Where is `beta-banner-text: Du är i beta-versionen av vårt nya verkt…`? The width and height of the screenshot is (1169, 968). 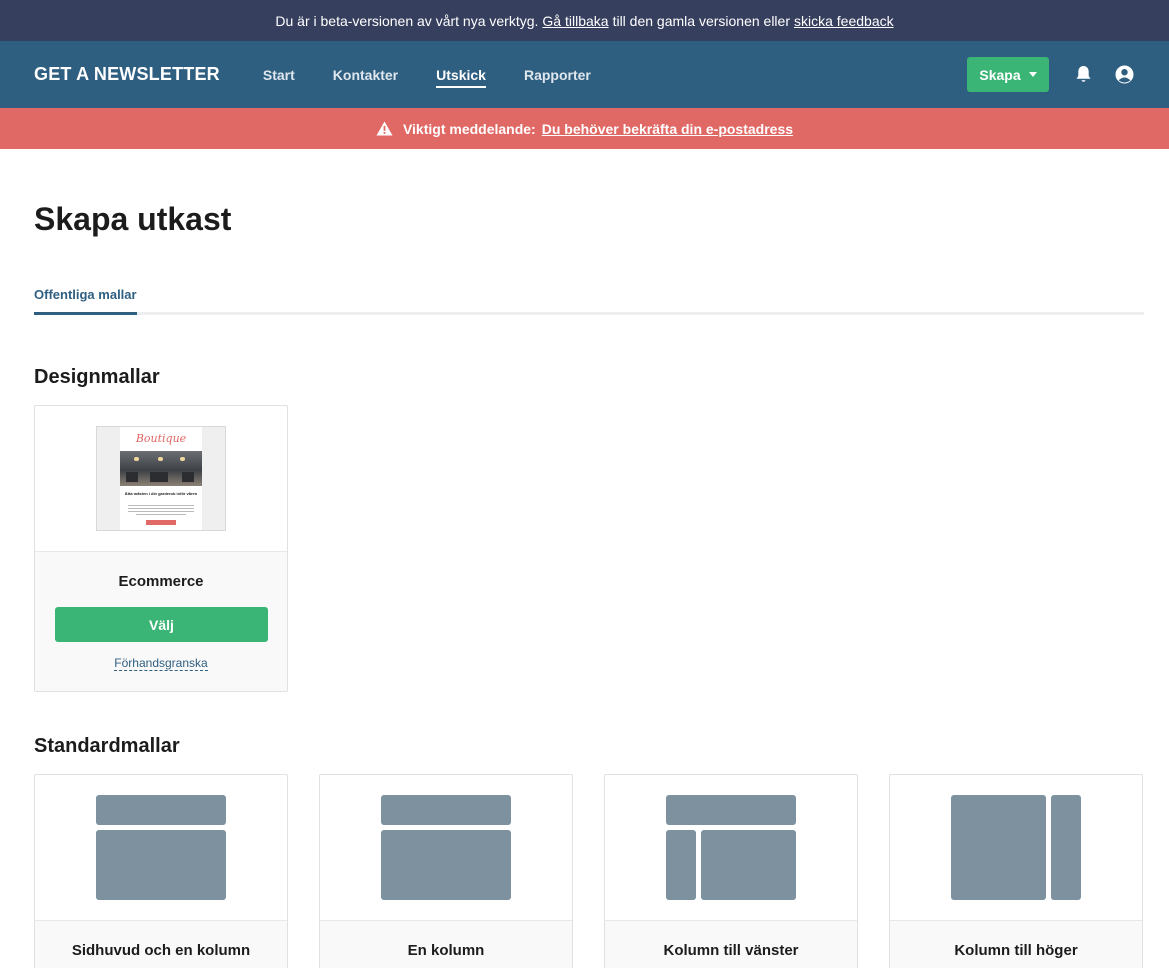 beta-banner-text: Du är i beta-versionen av vårt nya verkt… is located at coordinates (407, 20).